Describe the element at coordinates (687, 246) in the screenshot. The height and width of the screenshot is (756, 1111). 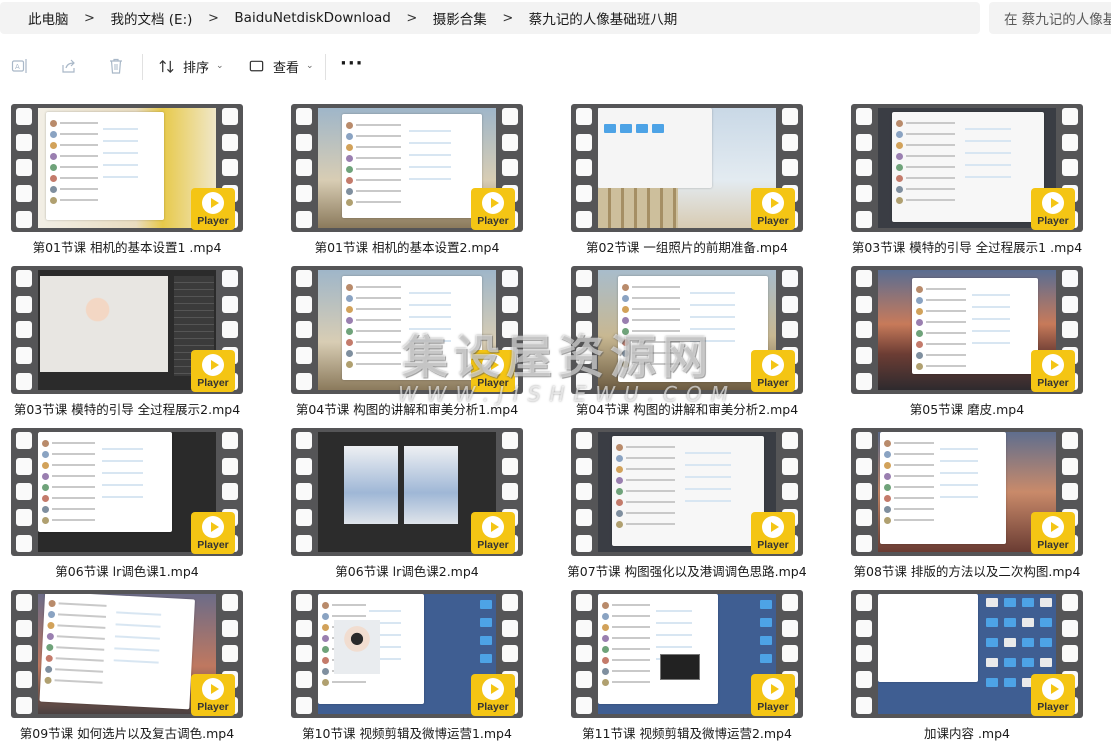
I see `file-name: 第02节课 一组照片的前期准备.mp4` at that location.